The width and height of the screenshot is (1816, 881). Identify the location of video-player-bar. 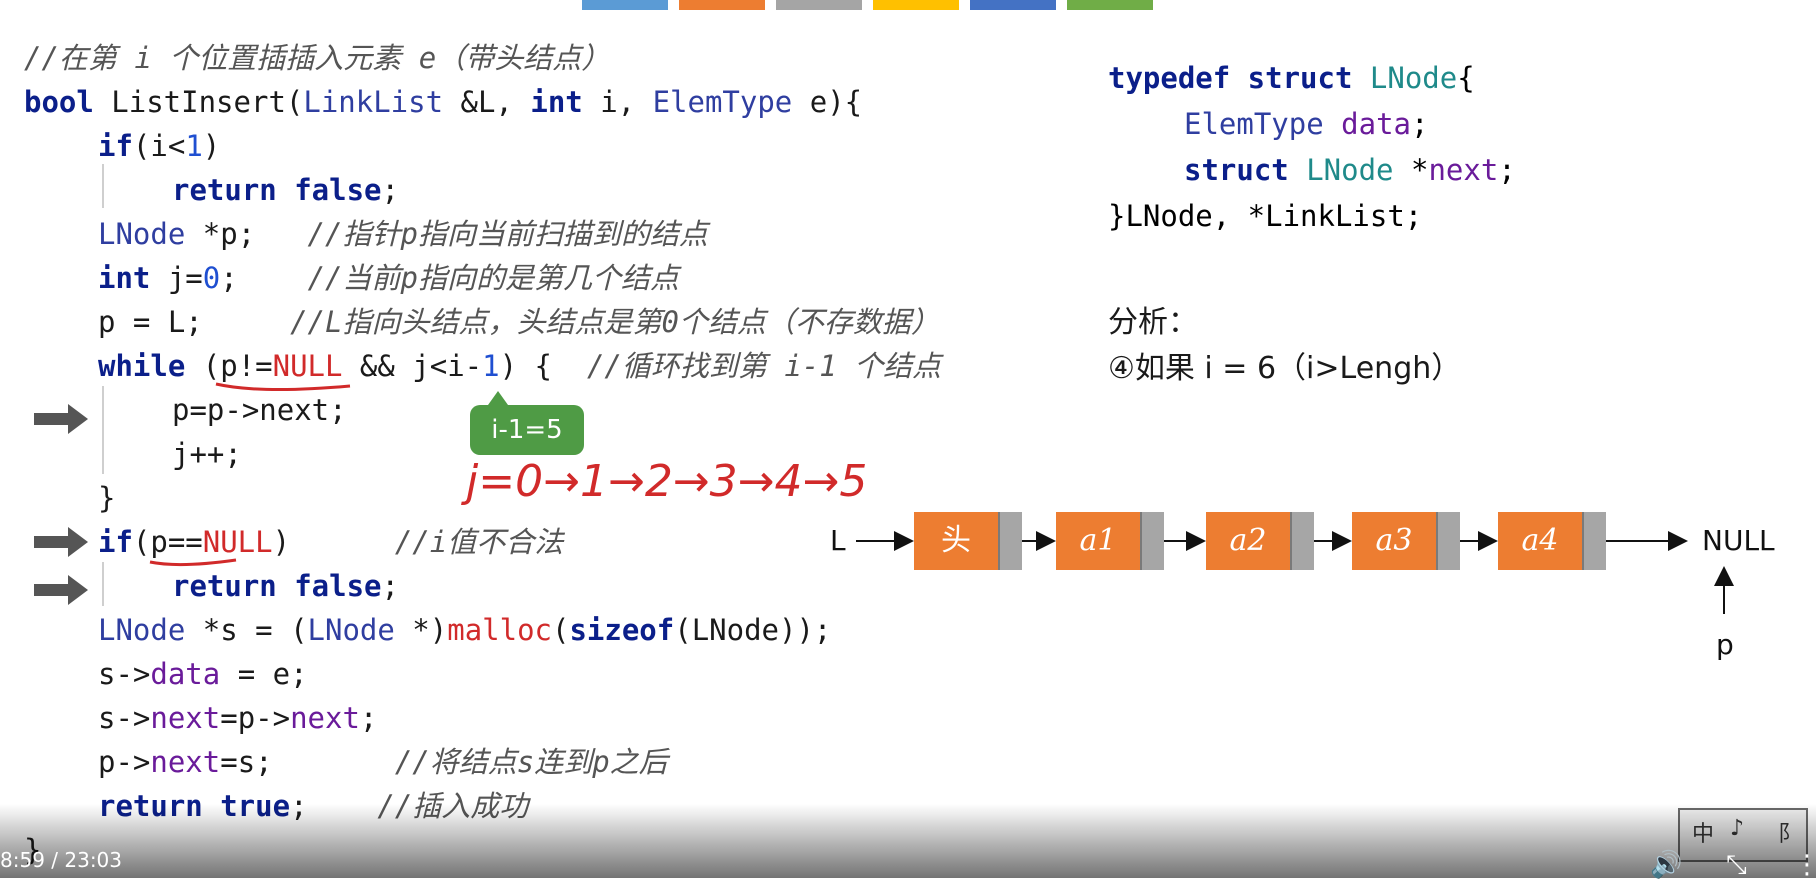
(908, 841).